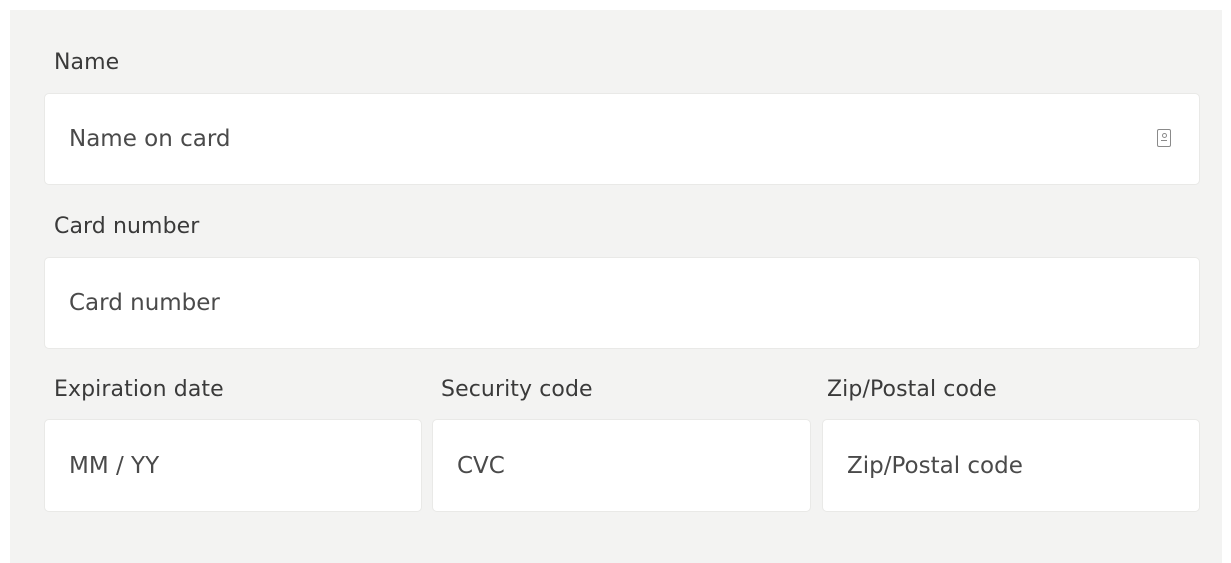 The height and width of the screenshot is (563, 1231). I want to click on expiration-date-input, so click(233, 465).